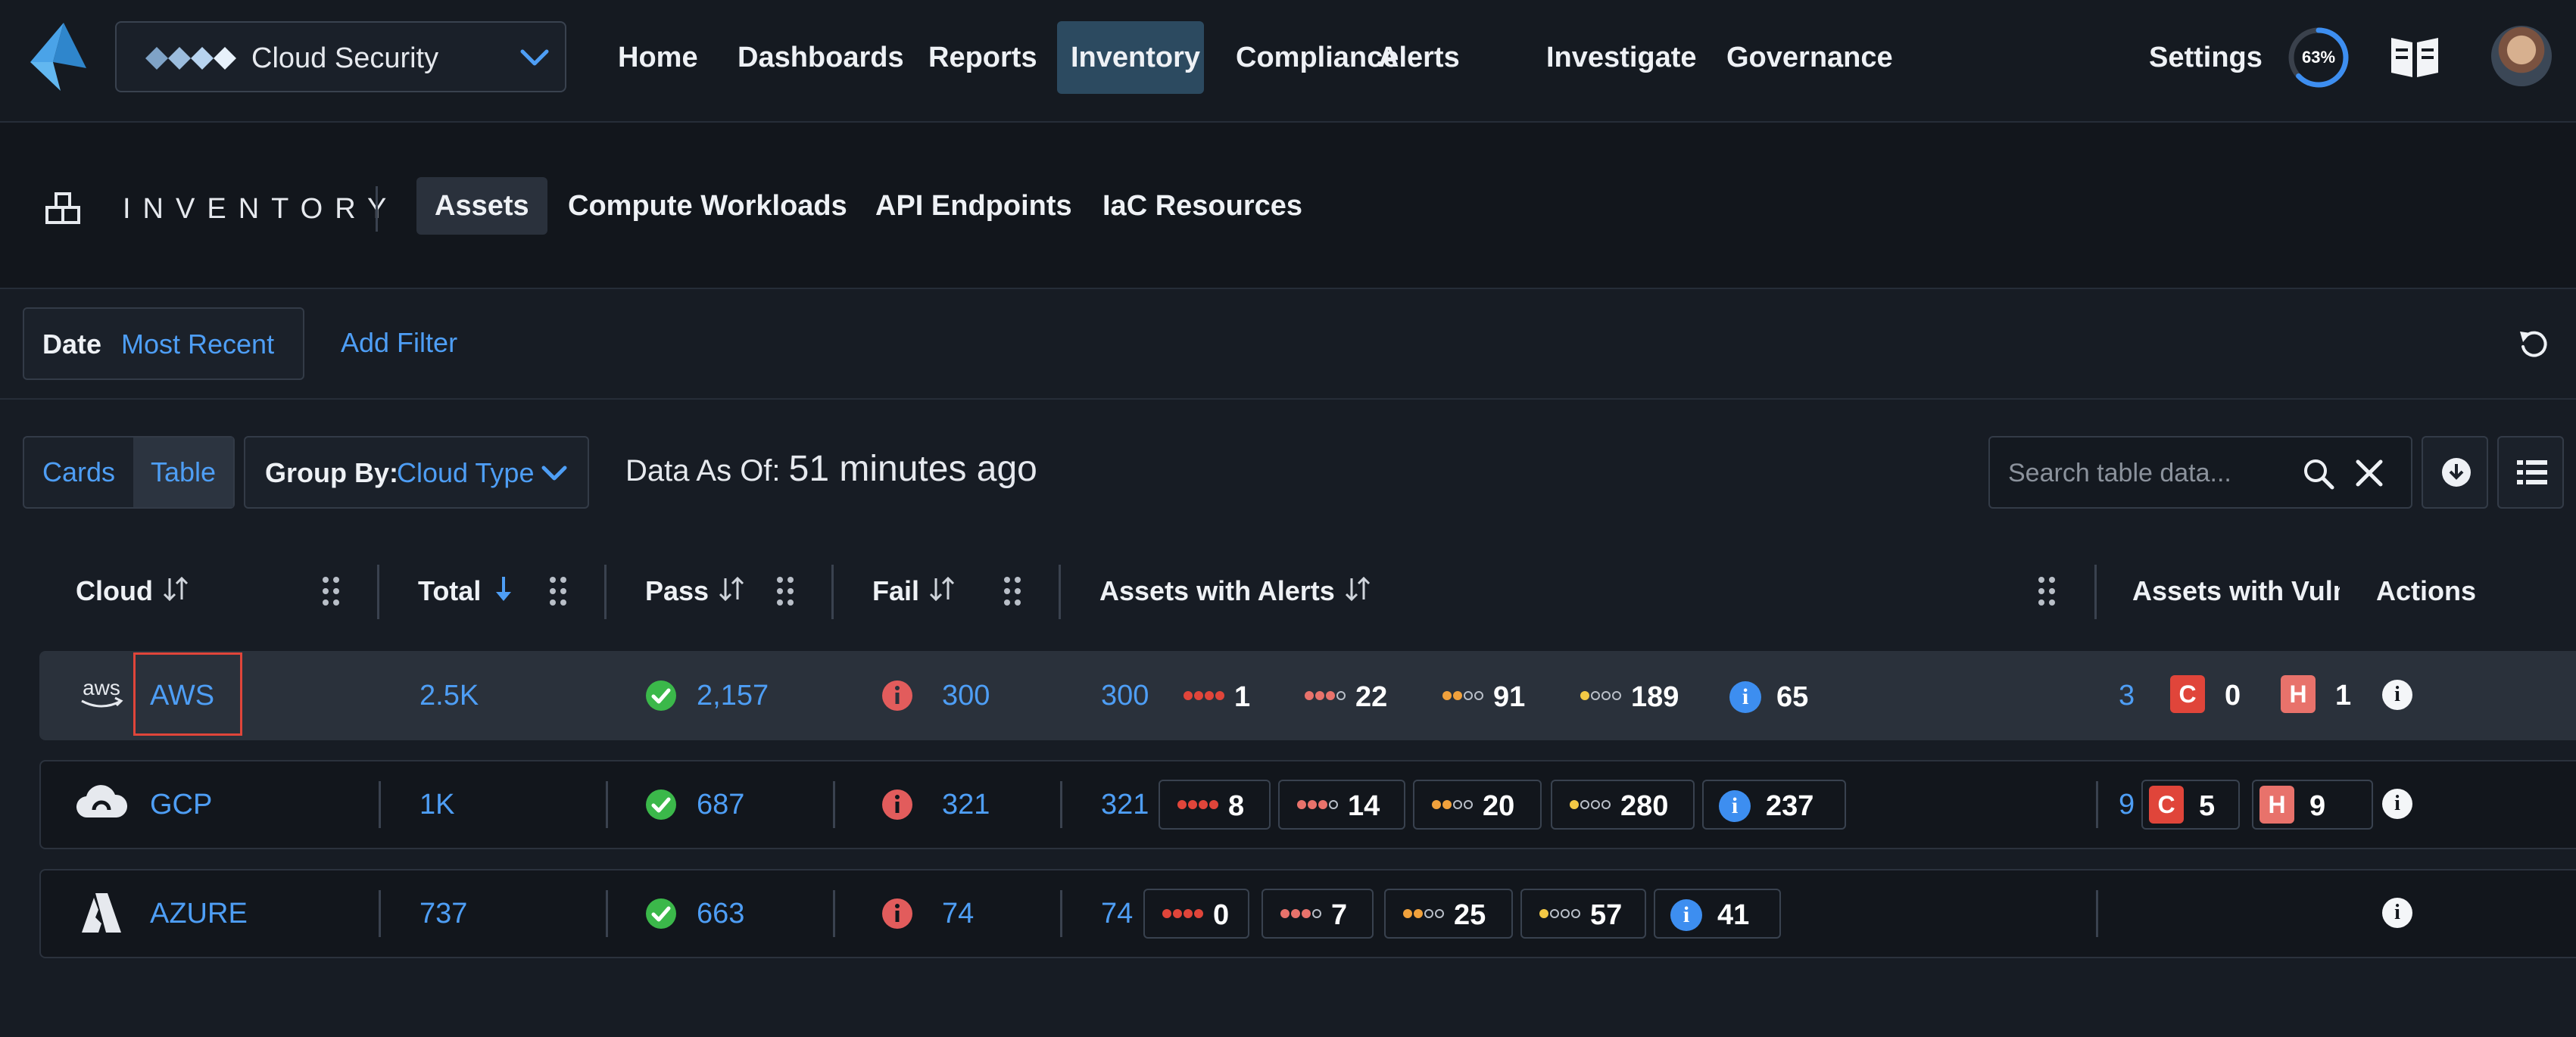 The image size is (2576, 1037). I want to click on nav-inventory: Inventory, so click(1130, 57).